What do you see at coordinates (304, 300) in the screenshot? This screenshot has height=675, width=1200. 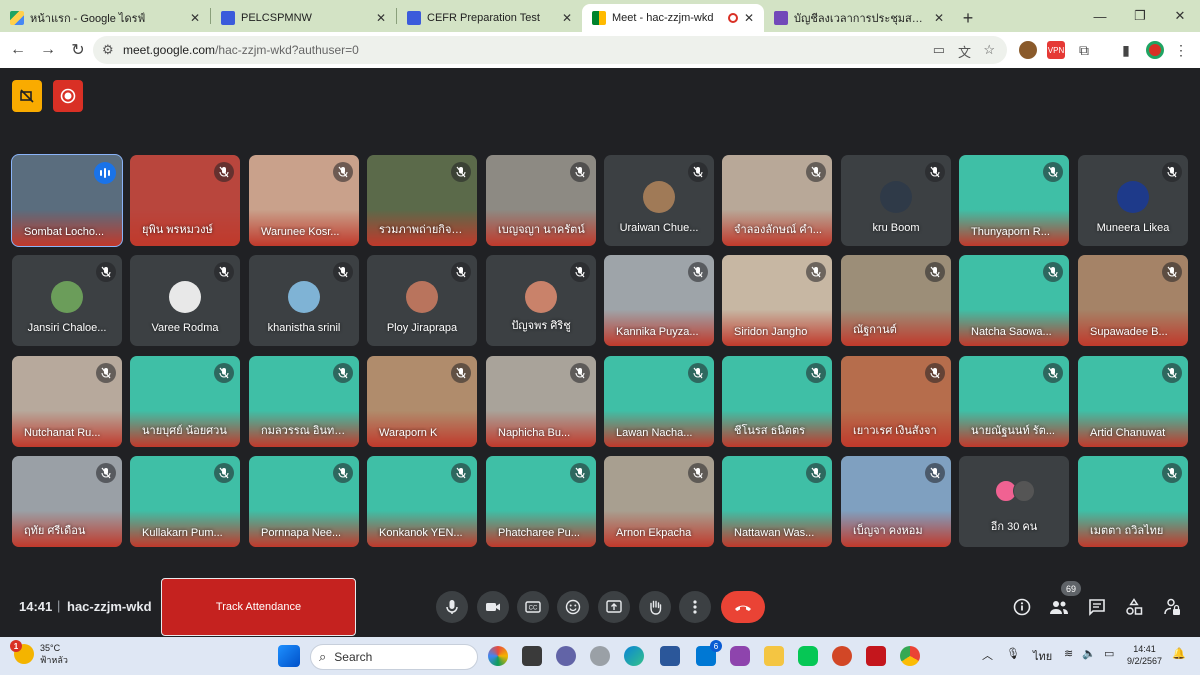 I see `participant-tile: khanistha srinil` at bounding box center [304, 300].